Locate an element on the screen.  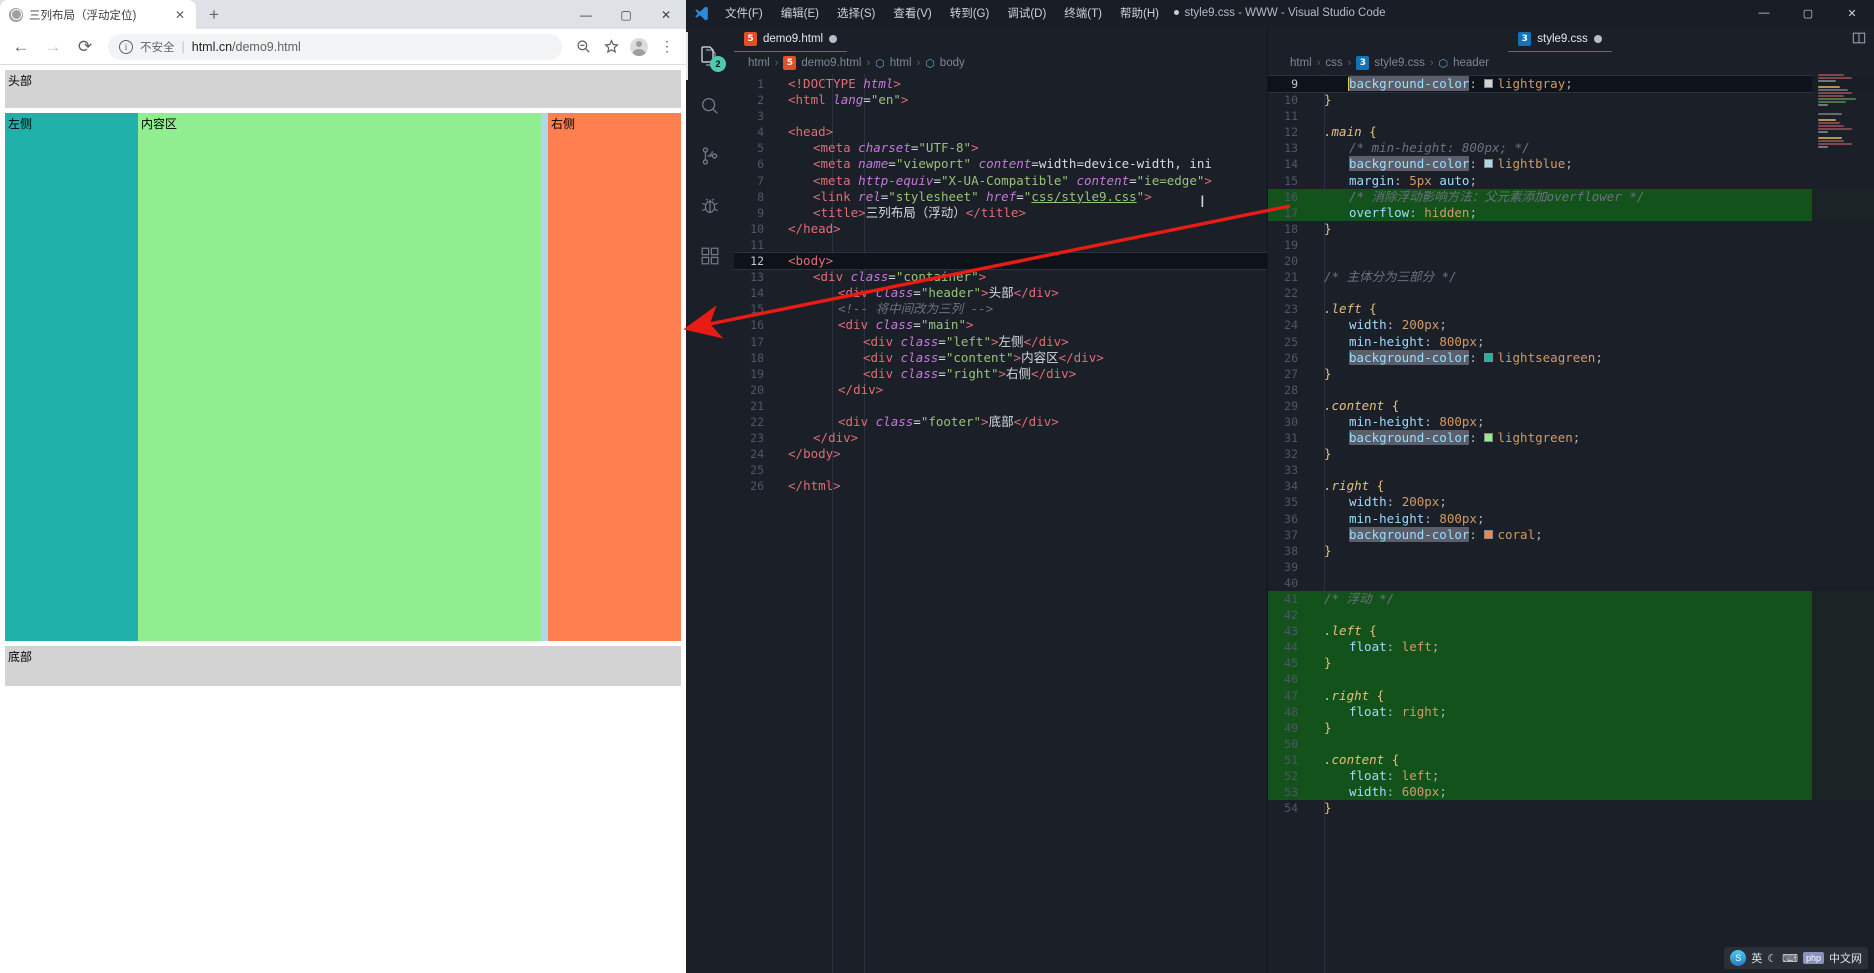
code-line: 5 <meta charset="UTF-8"> is located at coordinates (1000, 148).